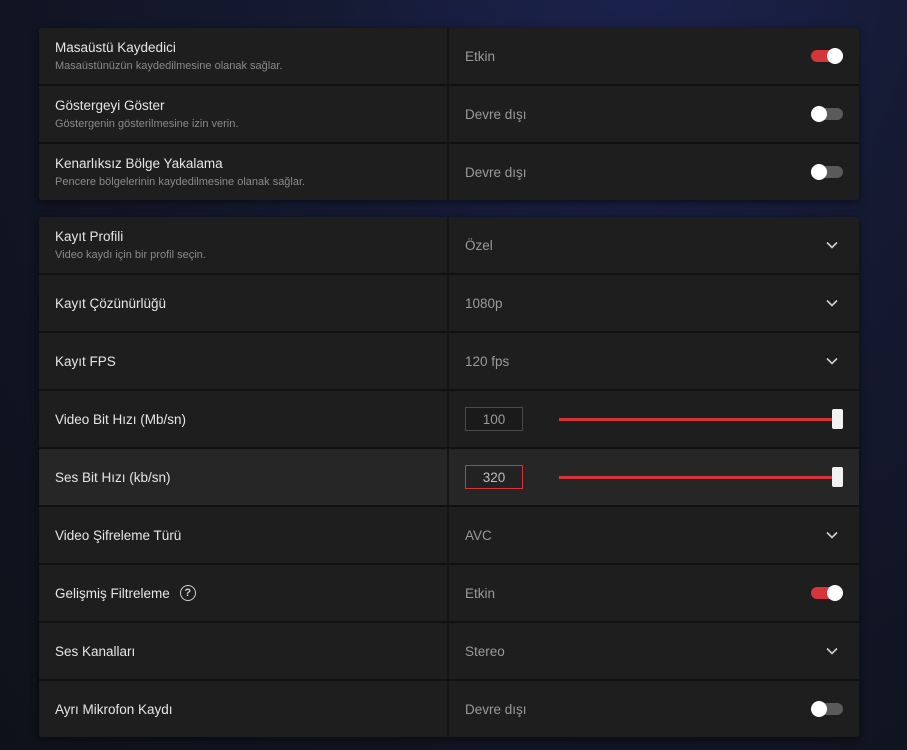 The image size is (907, 750). What do you see at coordinates (130, 255) in the screenshot?
I see `setting-description: Video kaydı için bir profil seçin.` at bounding box center [130, 255].